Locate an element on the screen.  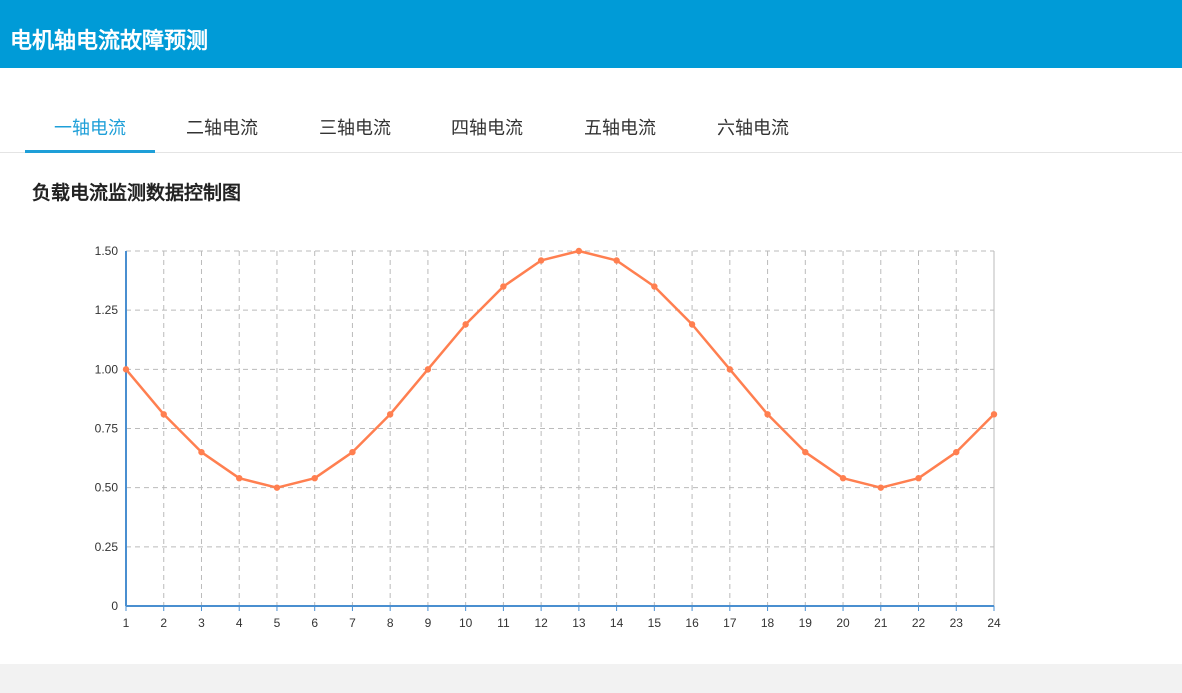
x-tick-label: 9 is located at coordinates (428, 623).